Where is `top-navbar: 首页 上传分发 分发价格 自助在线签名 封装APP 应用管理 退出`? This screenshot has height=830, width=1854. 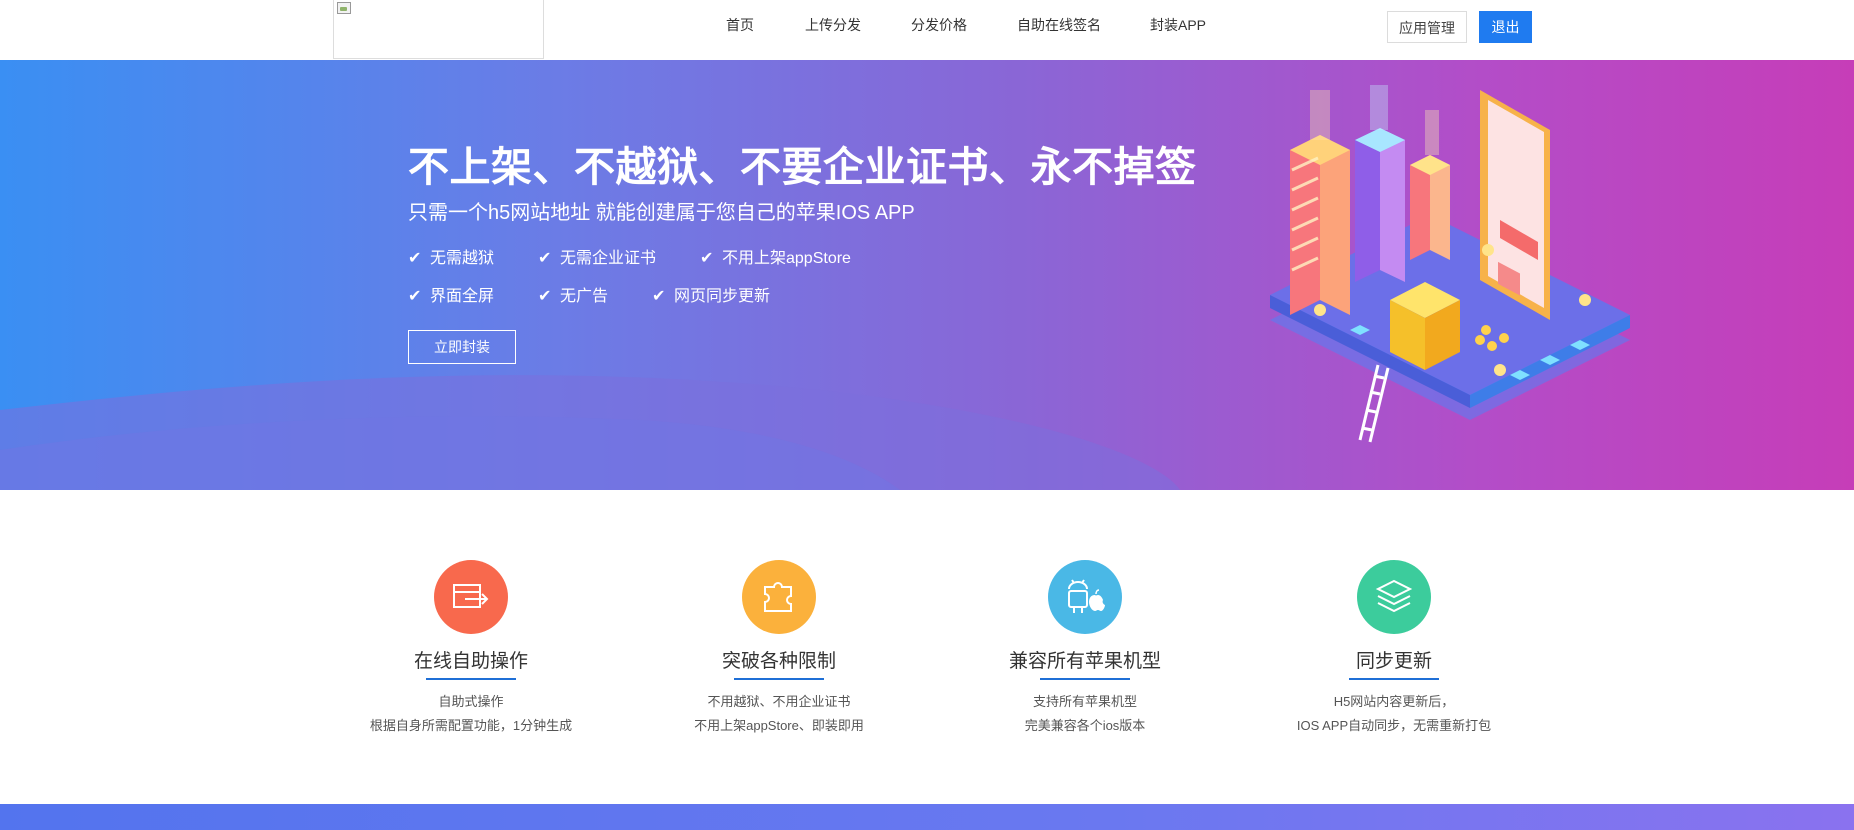 top-navbar: 首页 上传分发 分发价格 自助在线签名 封装APP 应用管理 退出 is located at coordinates (927, 30).